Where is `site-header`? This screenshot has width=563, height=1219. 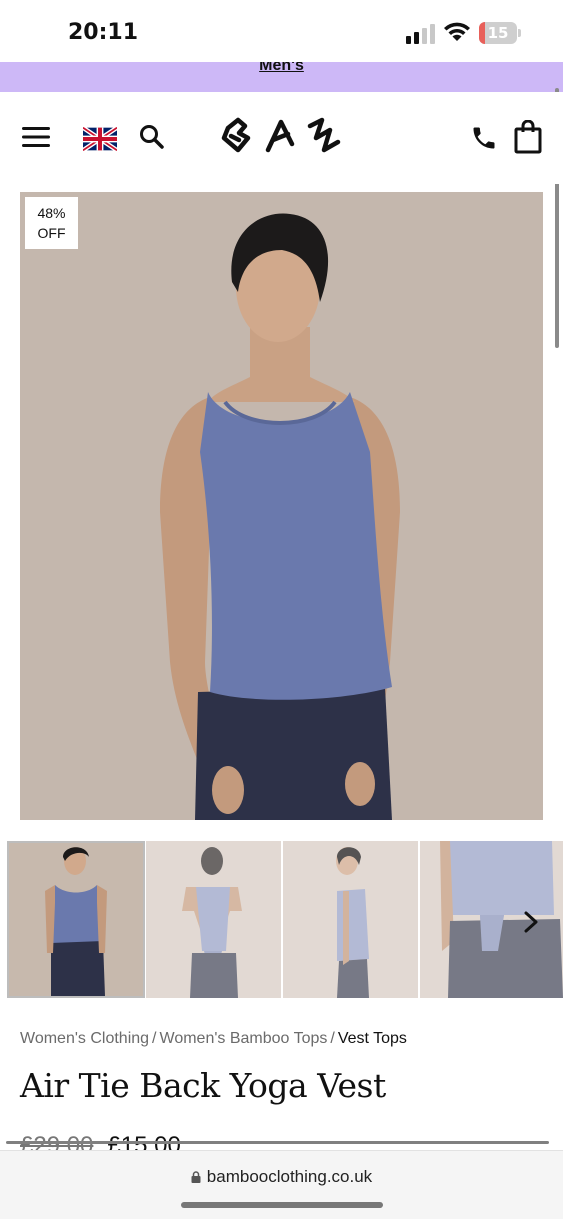
site-header is located at coordinates (281, 138).